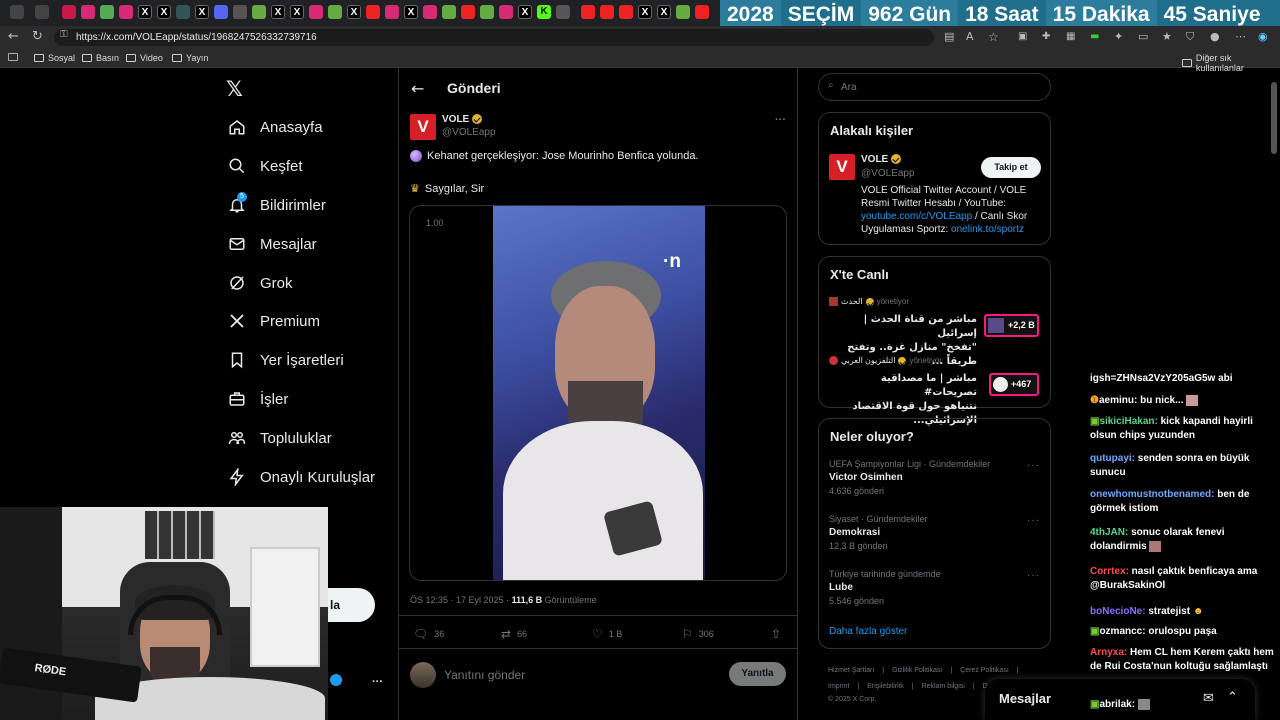 Image resolution: width=1280 pixels, height=720 pixels. Describe the element at coordinates (265, 166) in the screenshot. I see `nav-explore: Keşfet` at that location.